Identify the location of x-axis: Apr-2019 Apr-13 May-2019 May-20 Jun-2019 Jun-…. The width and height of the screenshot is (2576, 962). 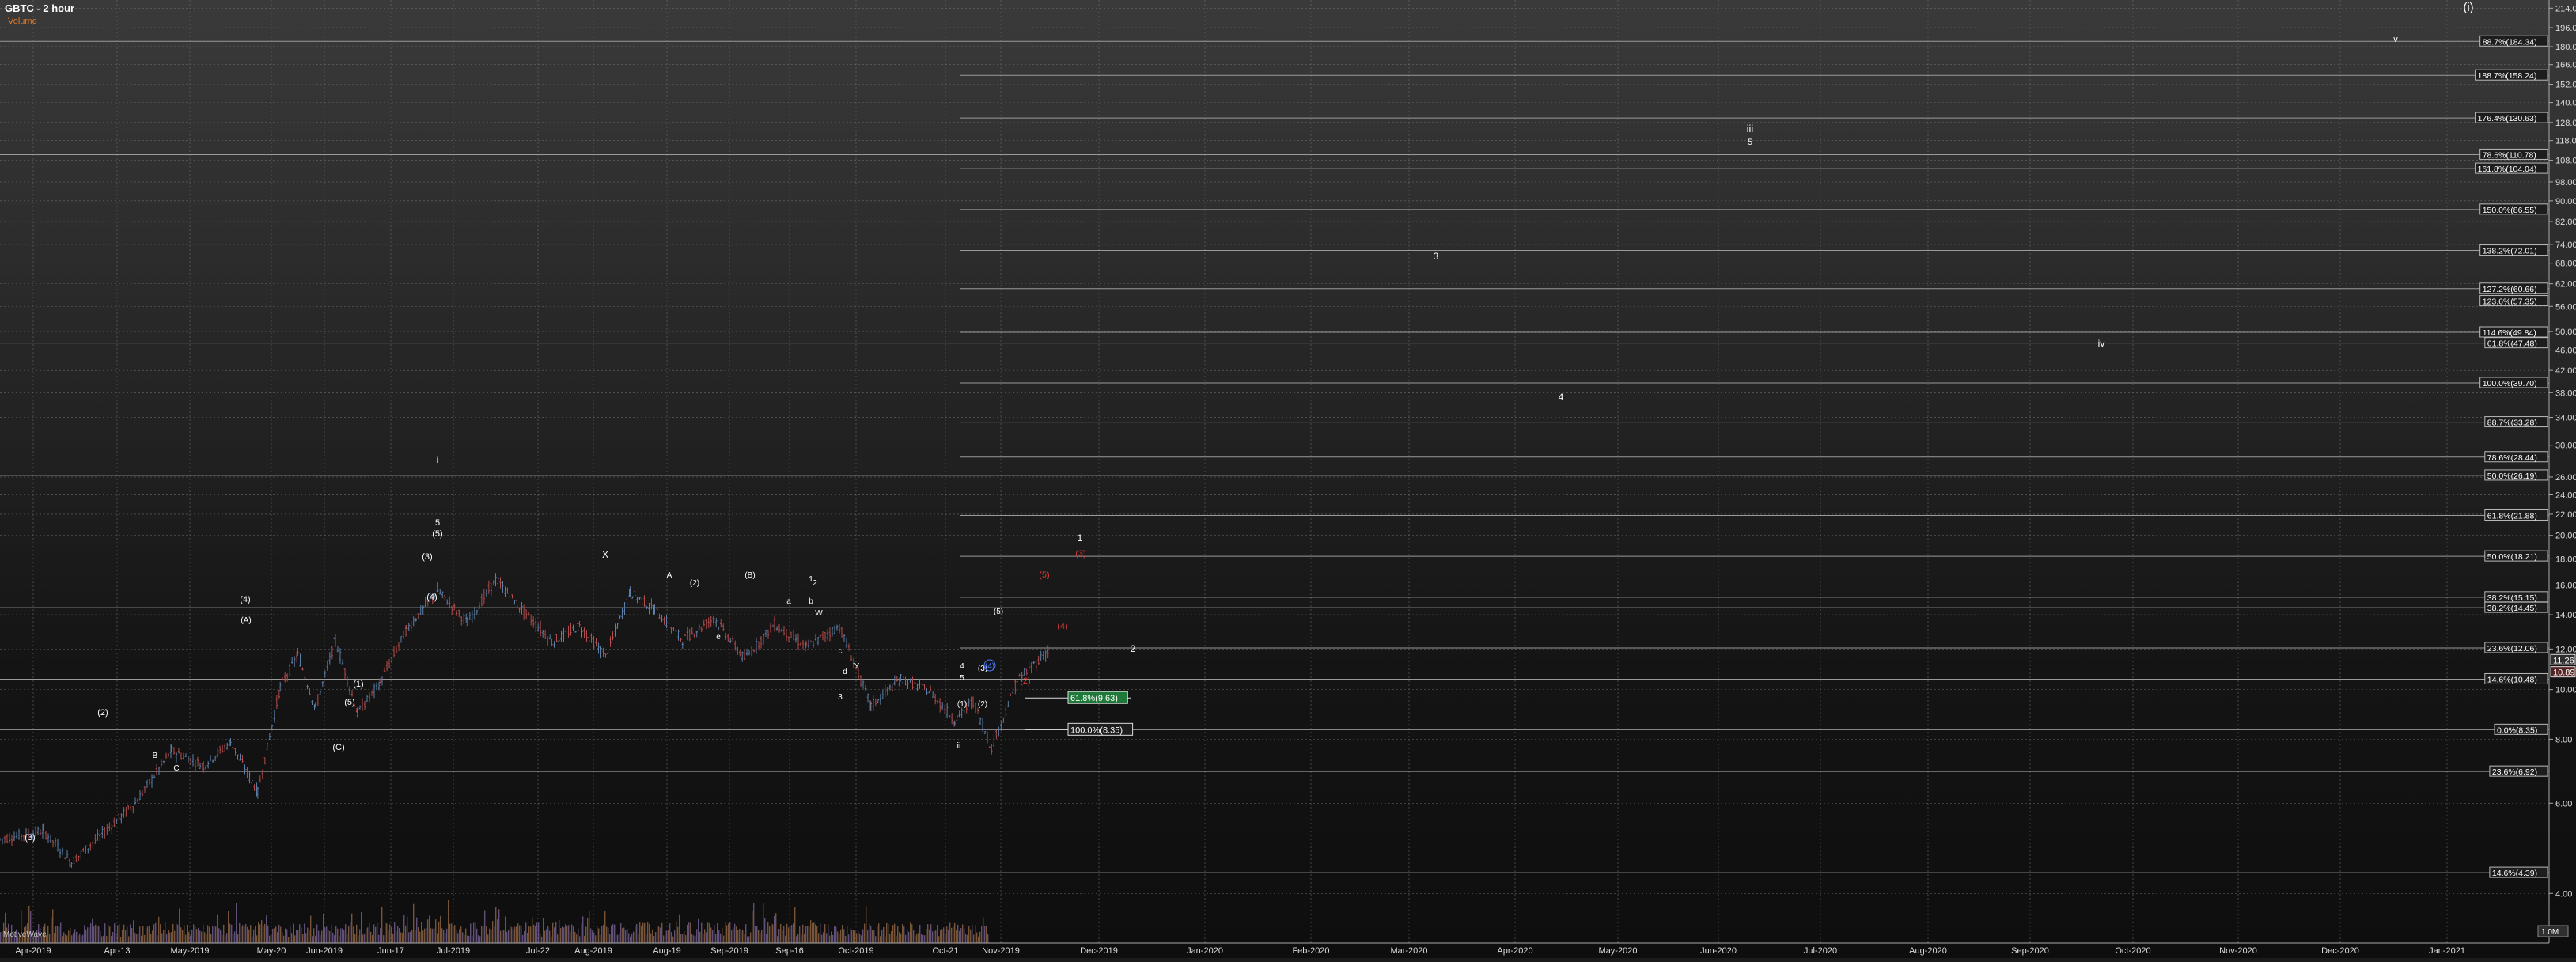
(1274, 949).